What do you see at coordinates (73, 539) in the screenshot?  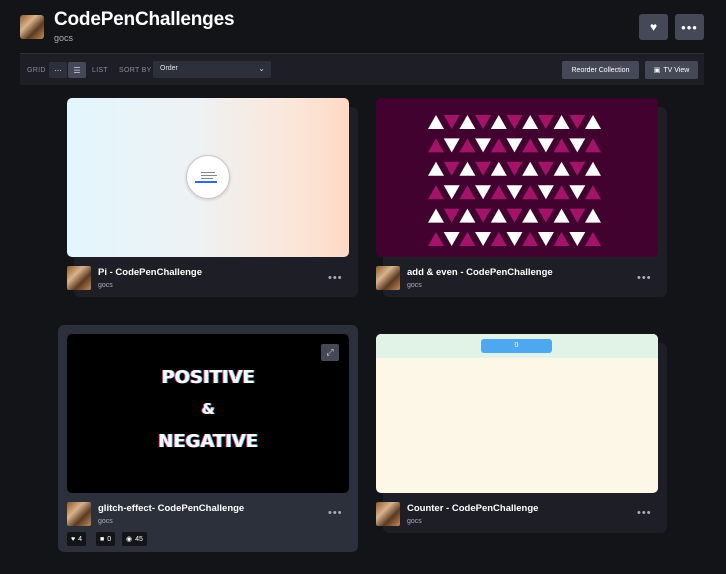 I see `heart-icon: ♥` at bounding box center [73, 539].